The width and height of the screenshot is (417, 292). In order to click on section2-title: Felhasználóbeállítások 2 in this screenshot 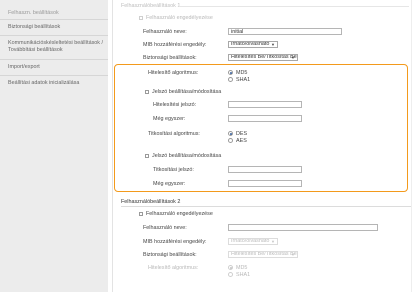, I will do `click(151, 202)`.